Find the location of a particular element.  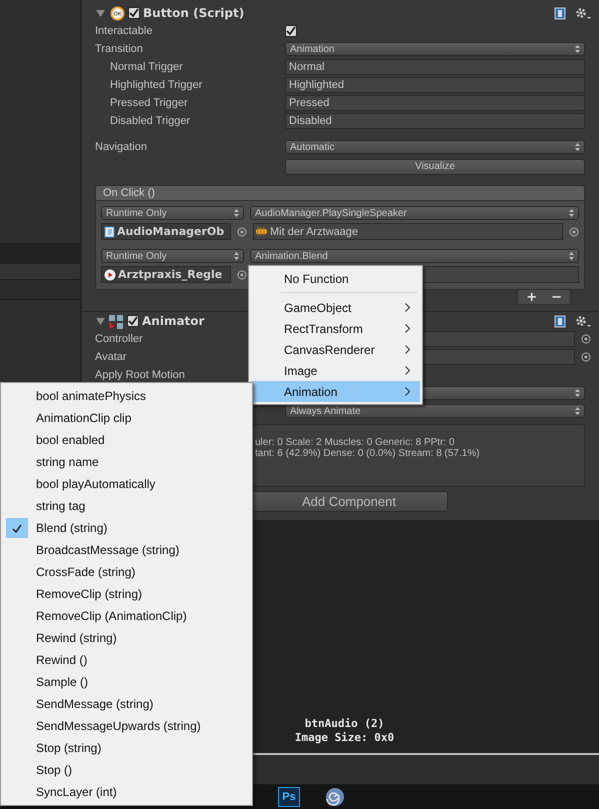

field-label: Normal Trigger is located at coordinates (147, 67).